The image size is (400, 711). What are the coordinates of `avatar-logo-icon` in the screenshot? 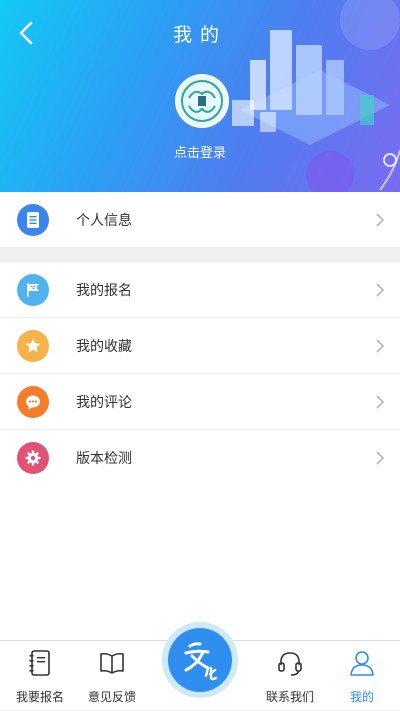 It's located at (202, 101).